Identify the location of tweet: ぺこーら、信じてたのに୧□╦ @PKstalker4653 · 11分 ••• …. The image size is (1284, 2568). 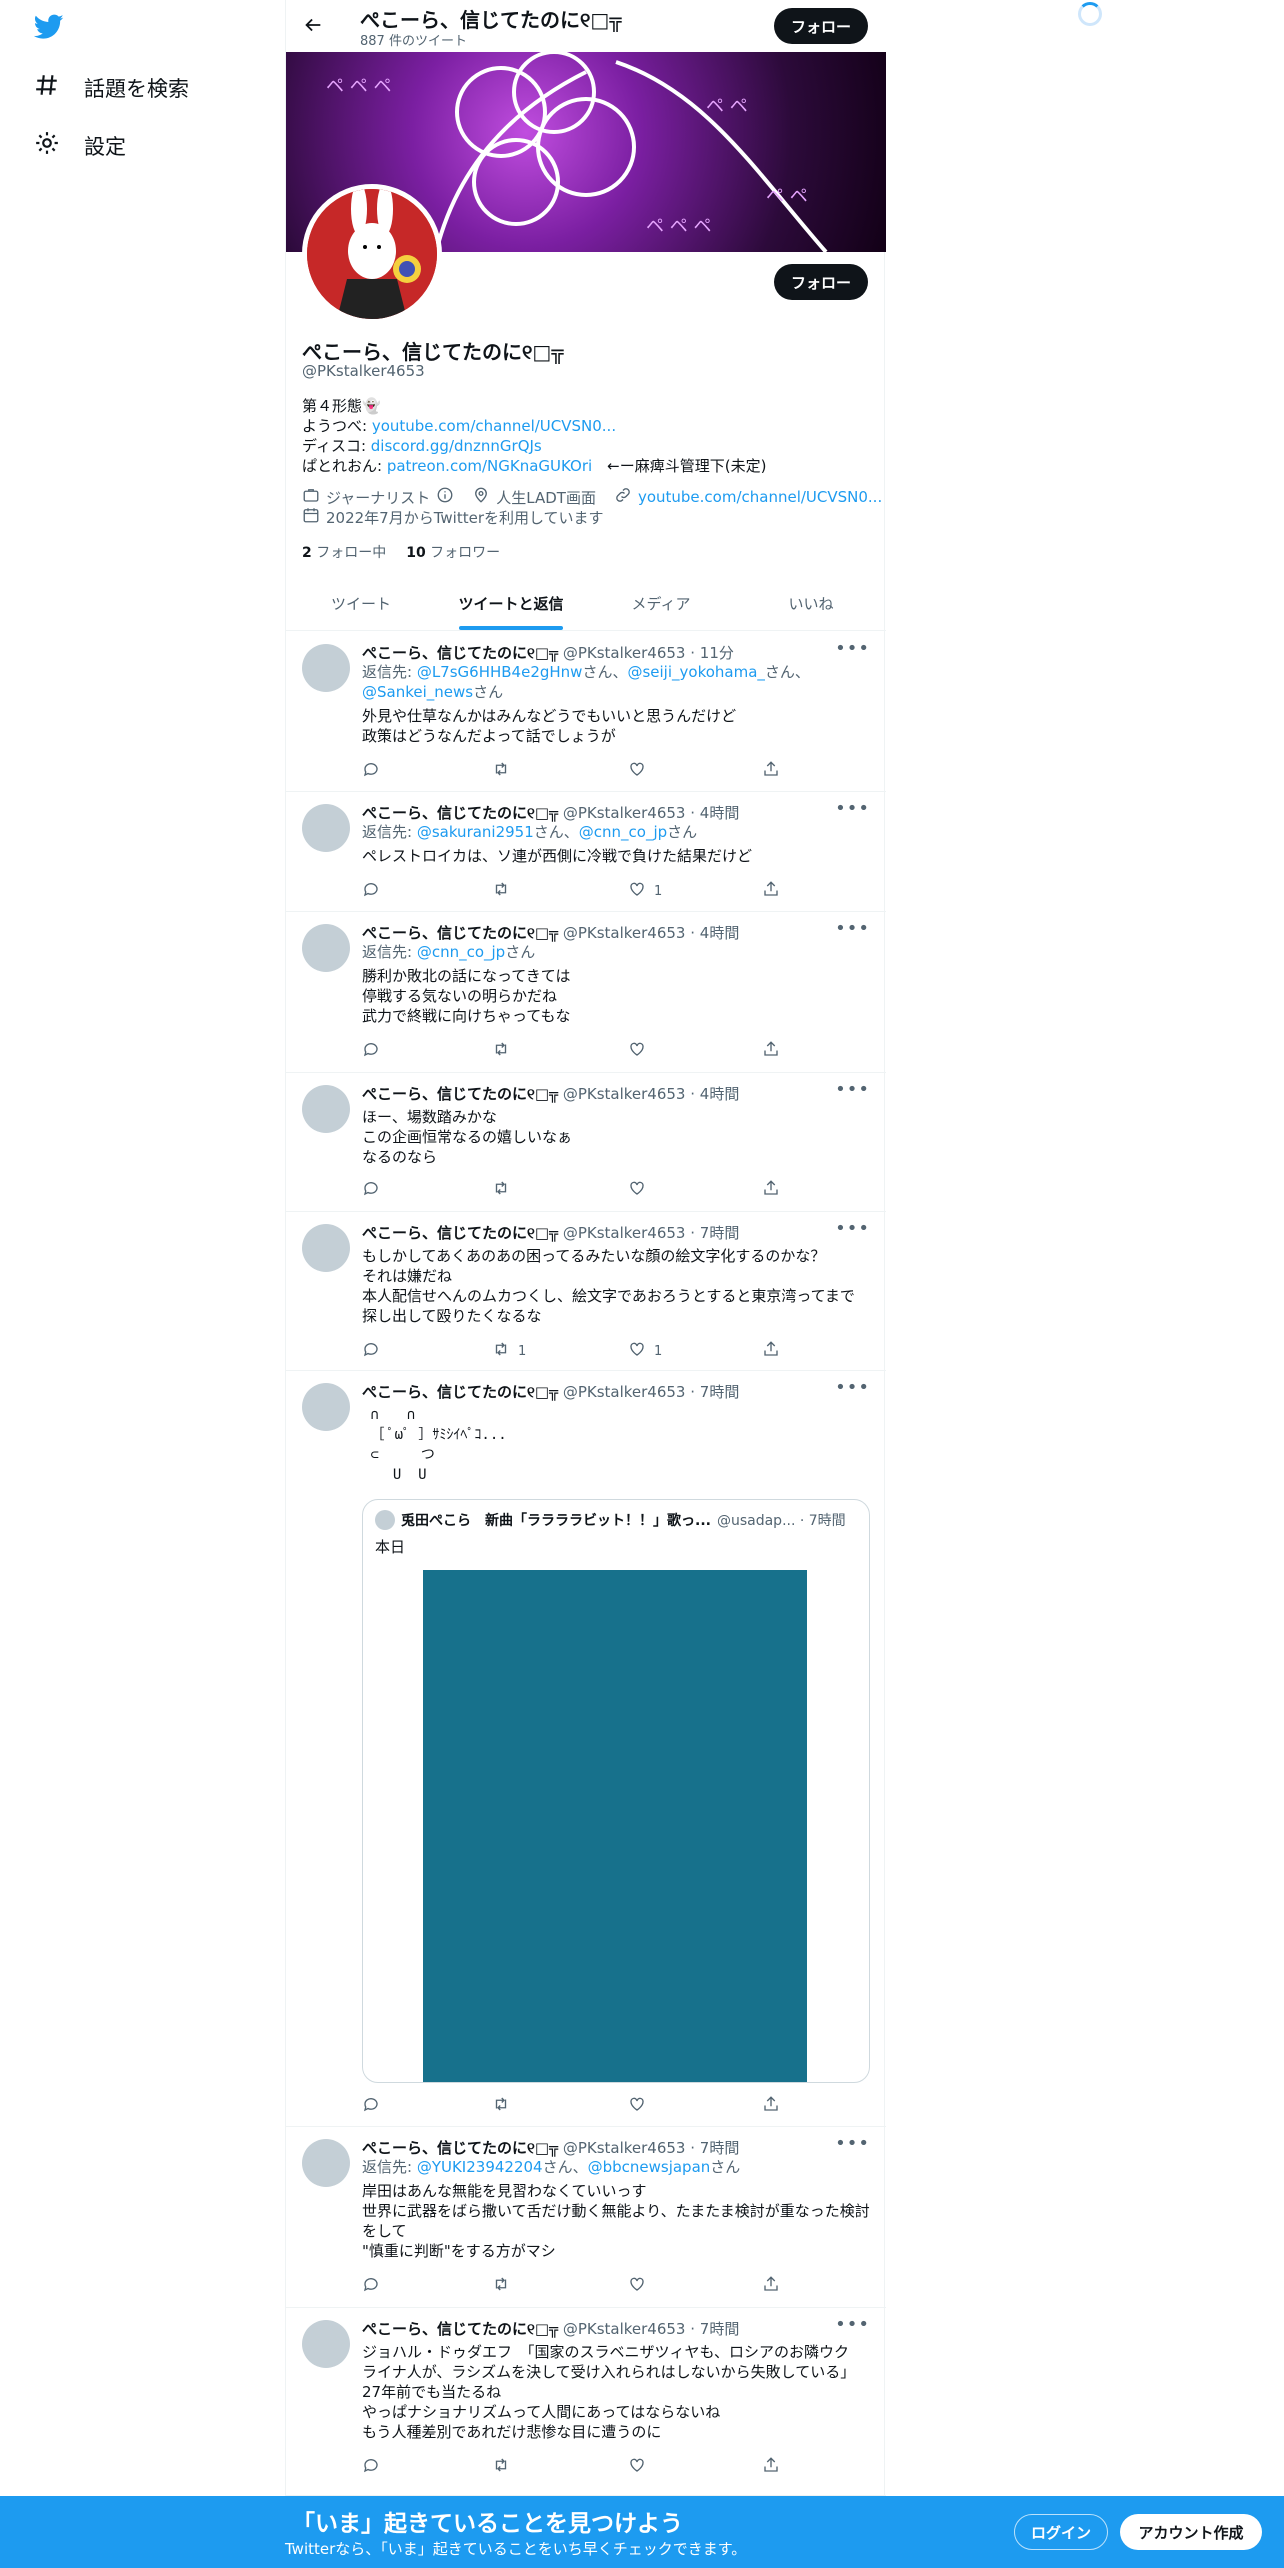
(586, 712).